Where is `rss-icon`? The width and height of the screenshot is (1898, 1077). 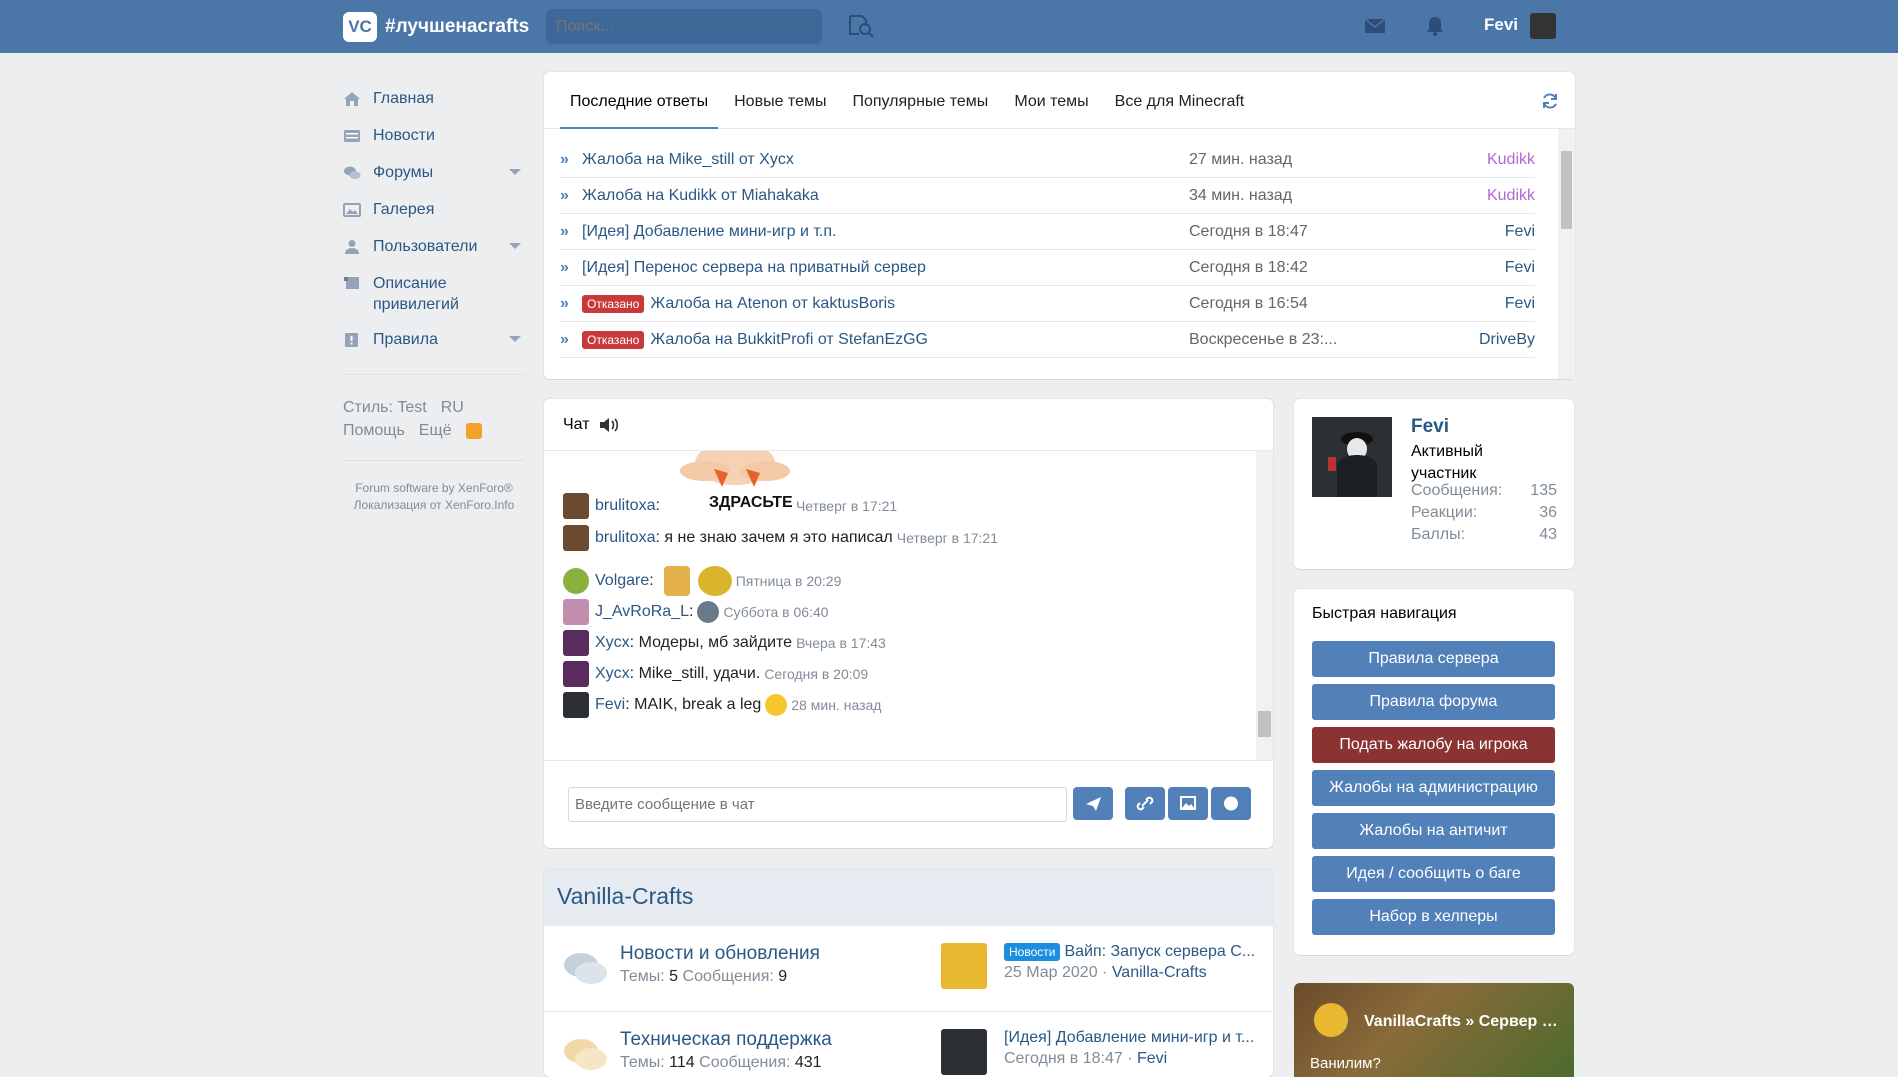
rss-icon is located at coordinates (473, 430).